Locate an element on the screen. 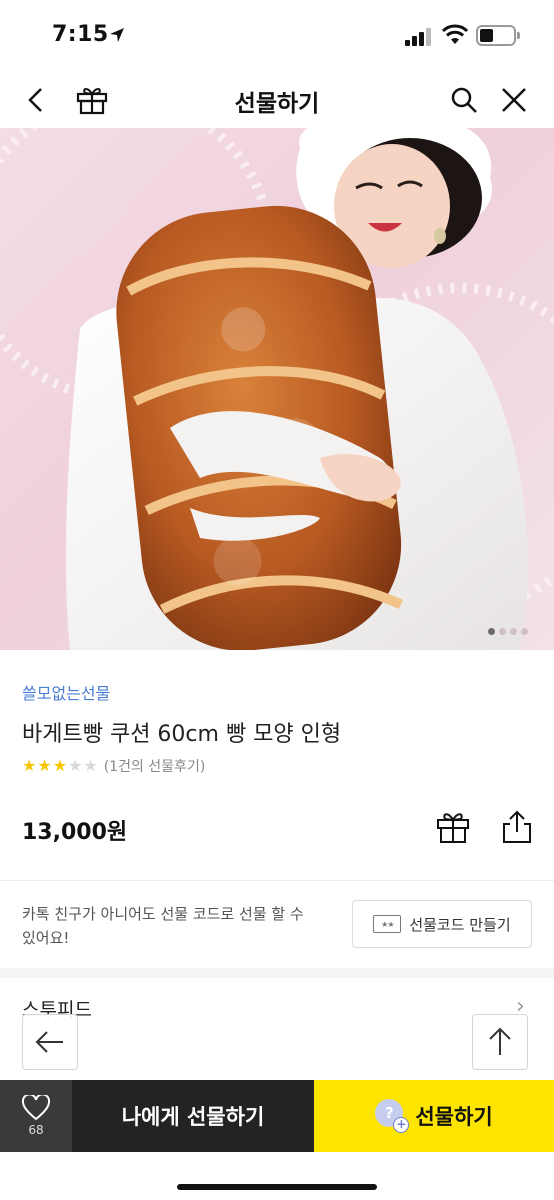 The width and height of the screenshot is (554, 1200). search-icon is located at coordinates (464, 100).